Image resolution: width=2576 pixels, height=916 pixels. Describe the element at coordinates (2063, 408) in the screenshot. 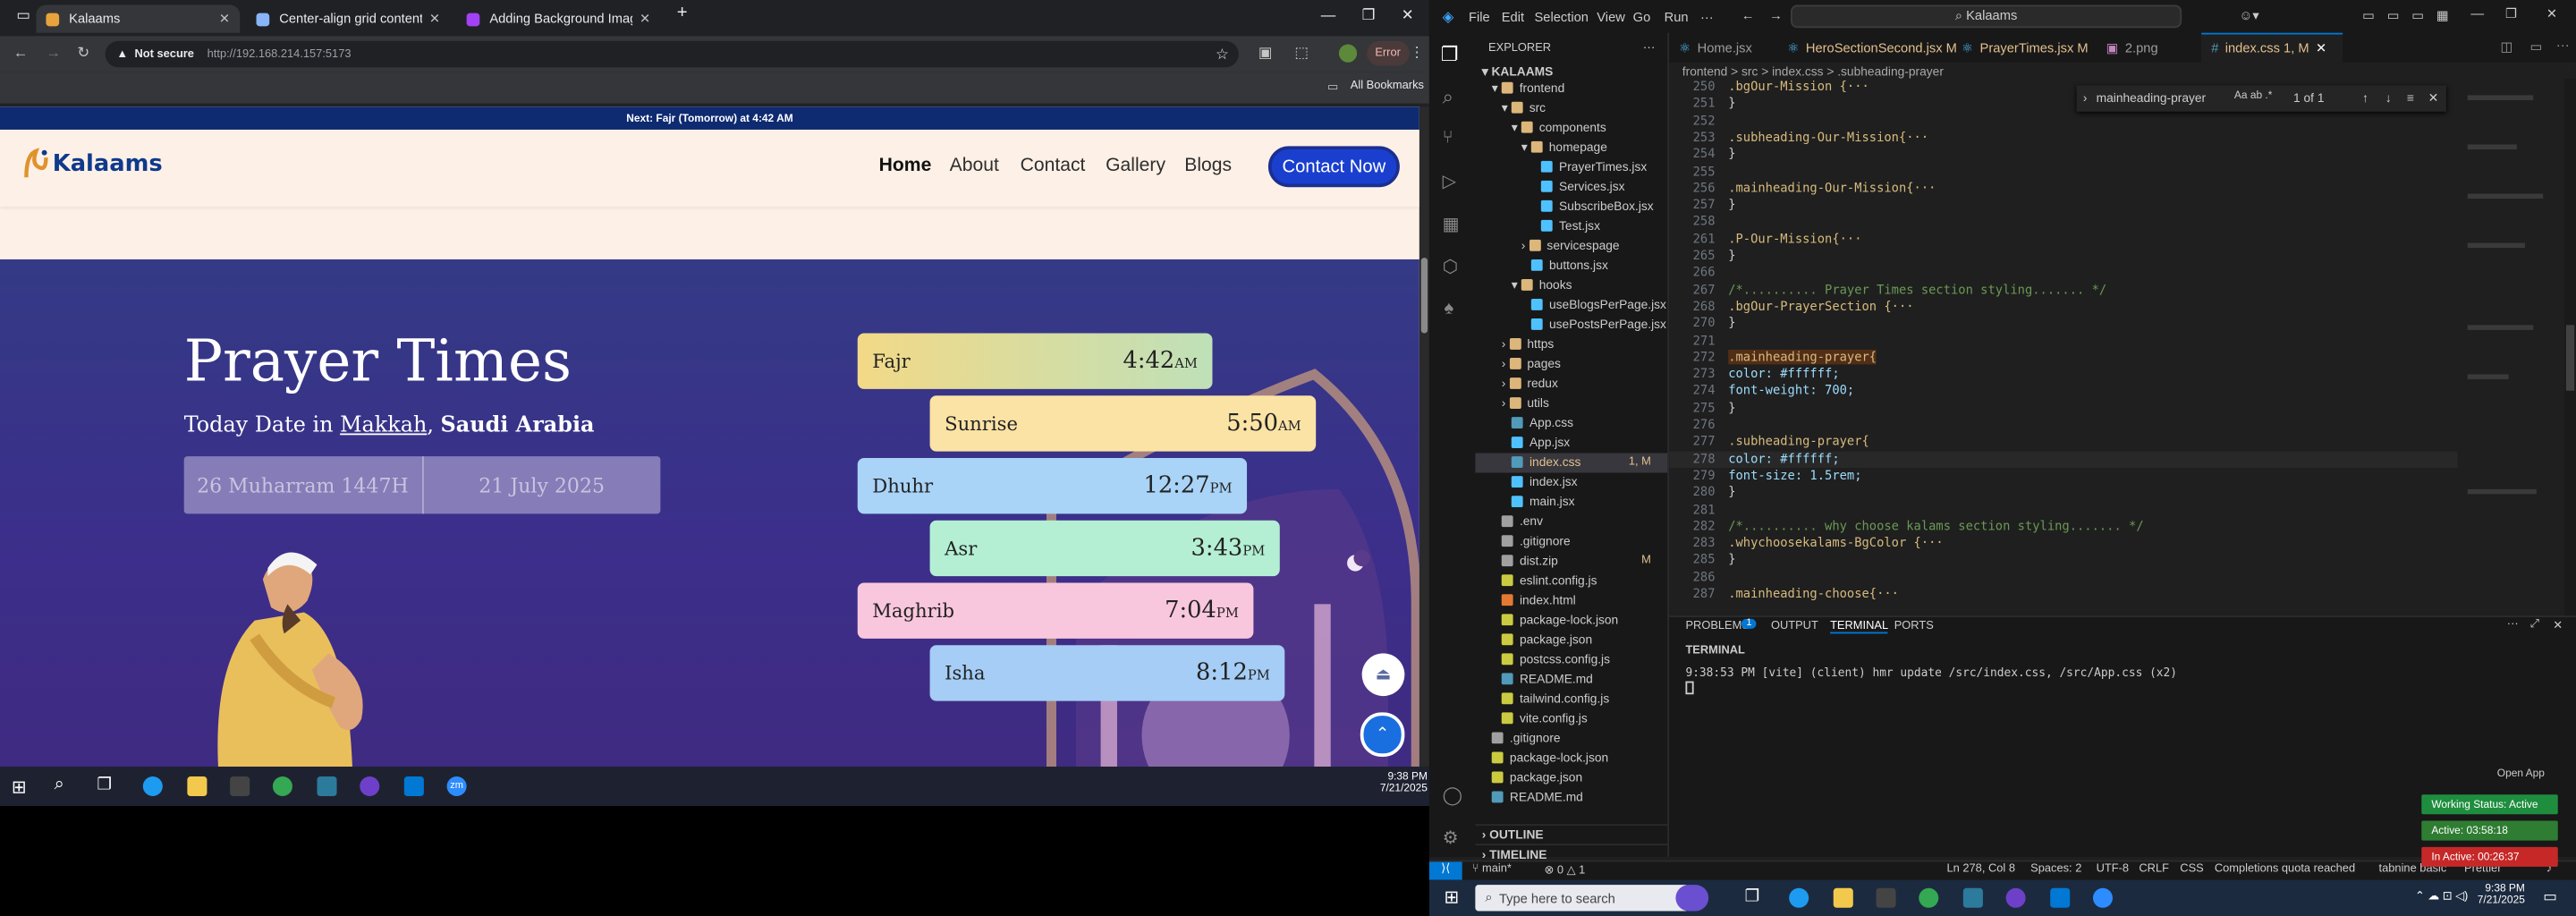

I see `code-line: 275}` at that location.